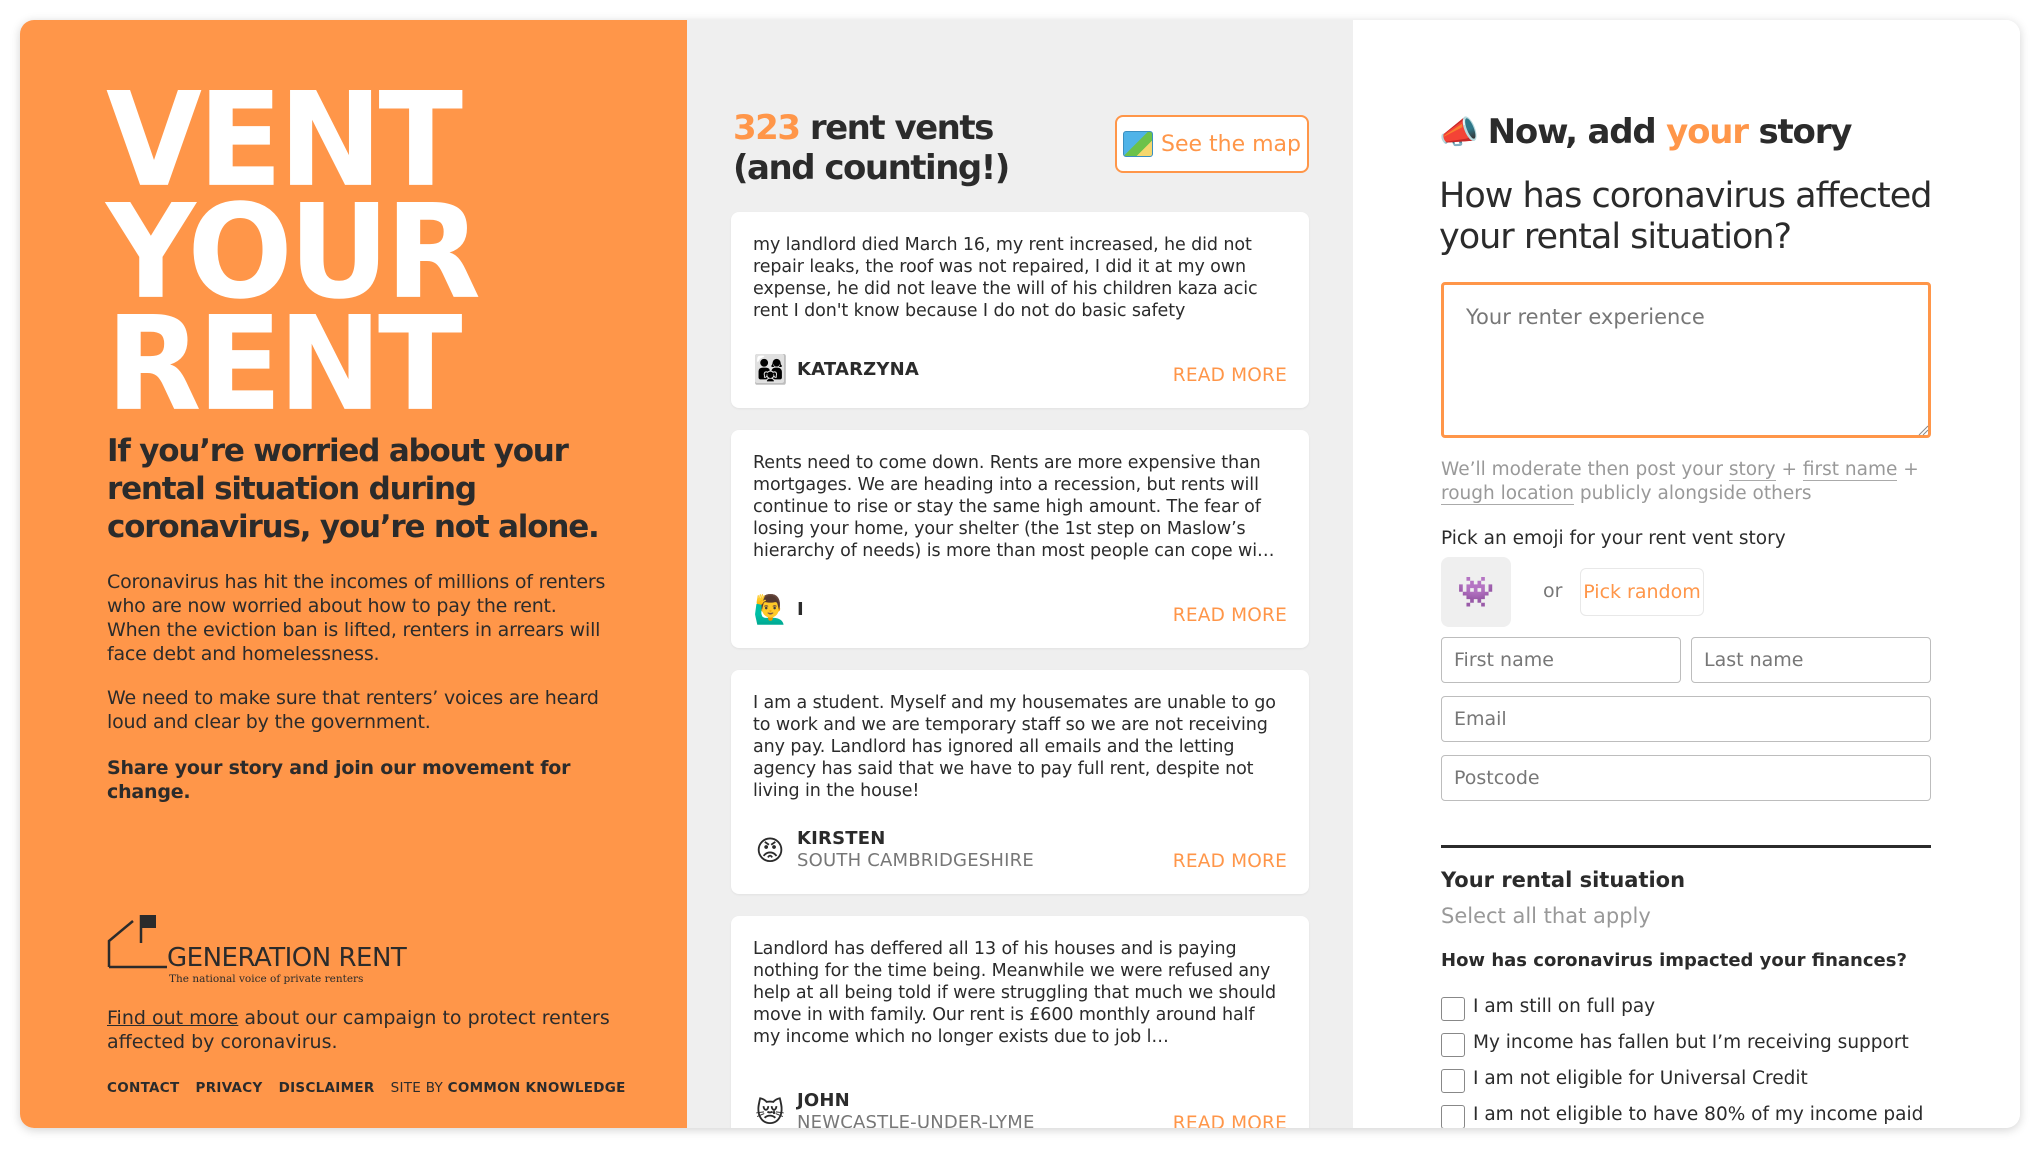 This screenshot has width=2040, height=1149. I want to click on story-author: 👨‍👩‍👧 KATARZYNA, so click(836, 369).